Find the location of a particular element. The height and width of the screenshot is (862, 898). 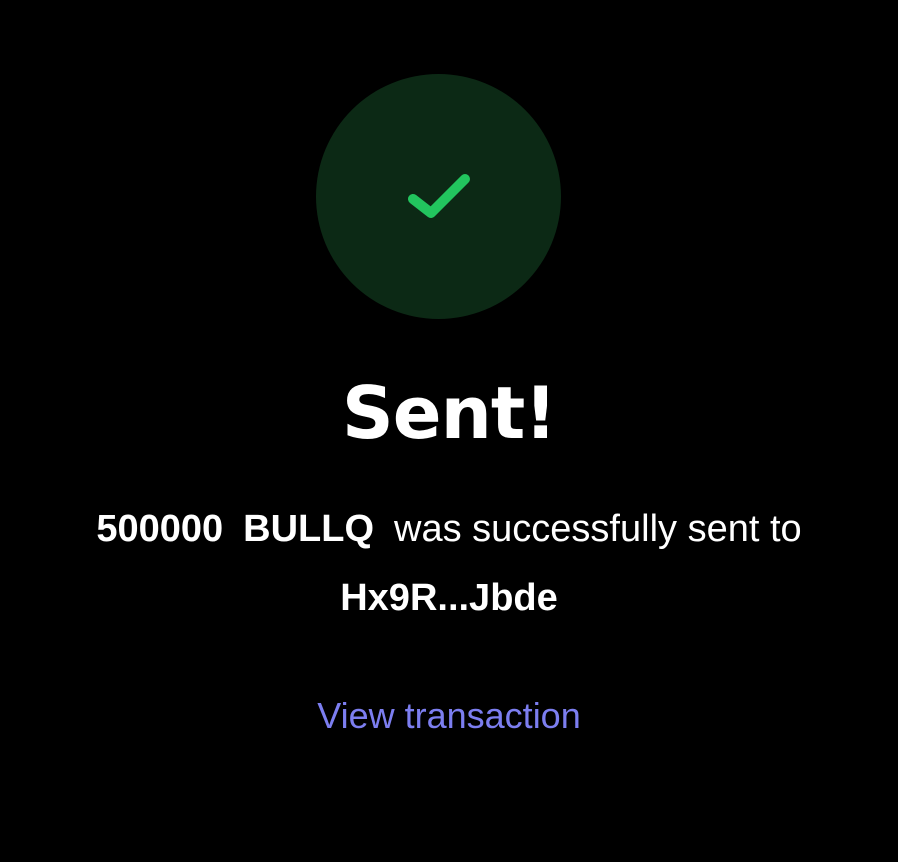

message-text: was successfully sent to is located at coordinates (598, 529).